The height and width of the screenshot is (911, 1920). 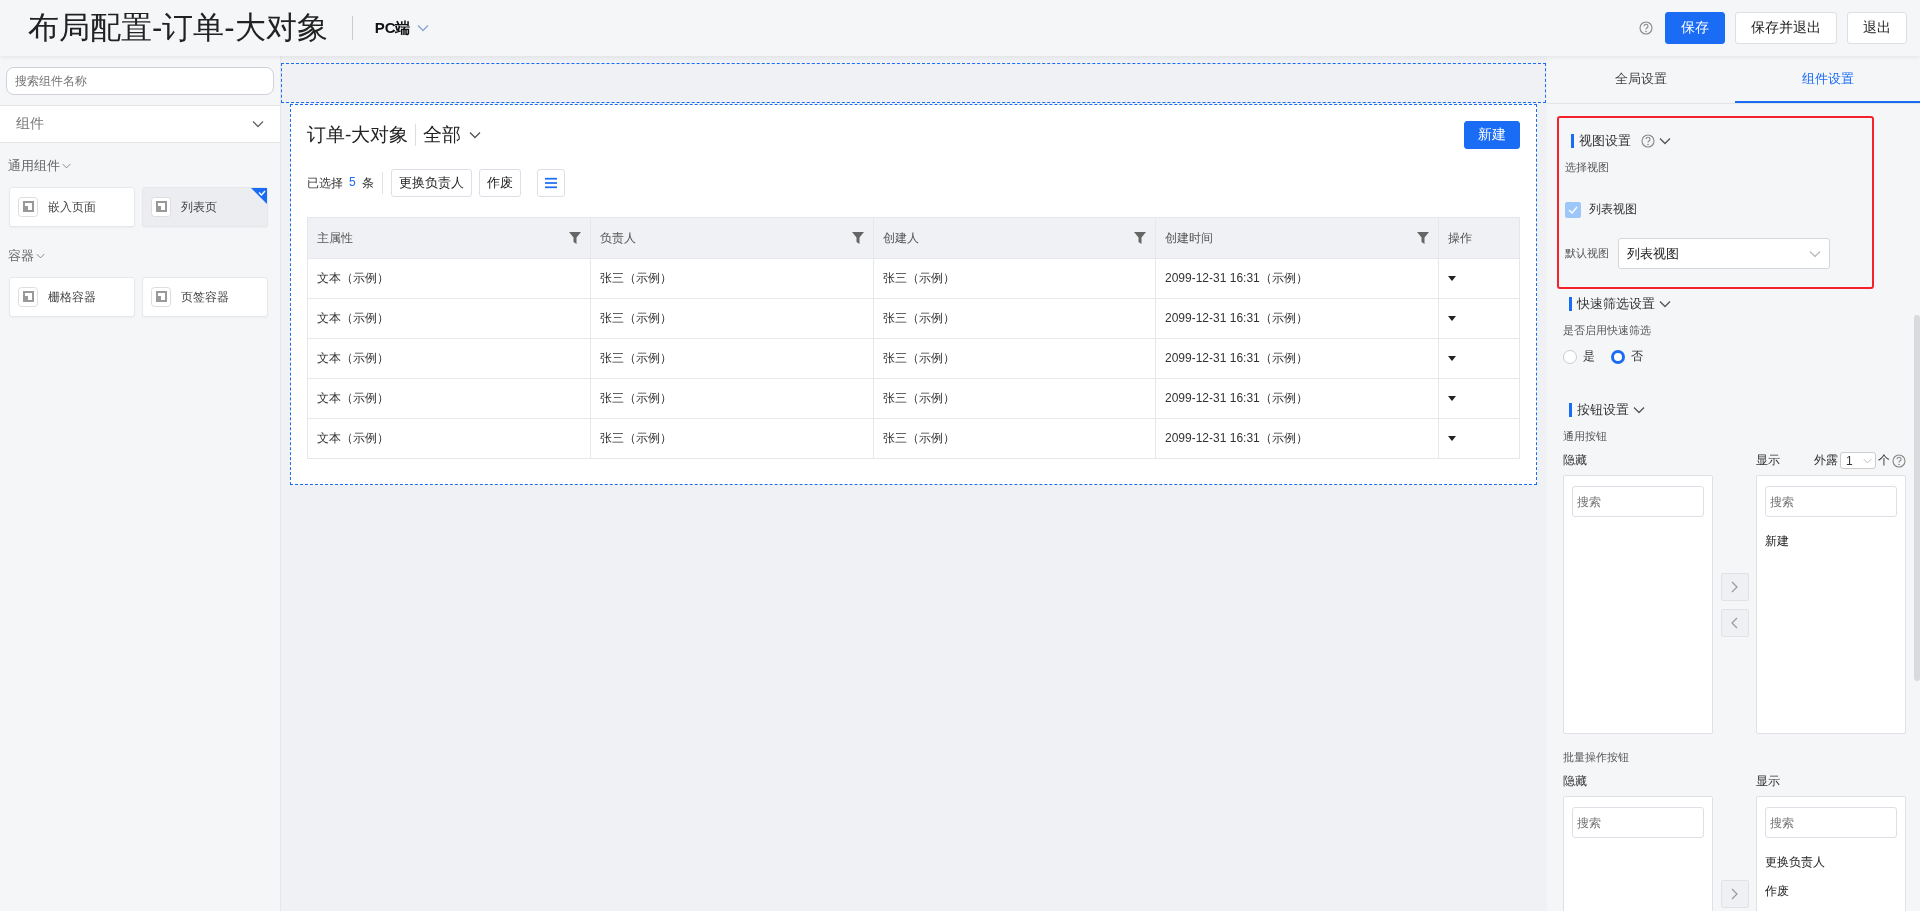 I want to click on selected-corner-icon, so click(x=259, y=196).